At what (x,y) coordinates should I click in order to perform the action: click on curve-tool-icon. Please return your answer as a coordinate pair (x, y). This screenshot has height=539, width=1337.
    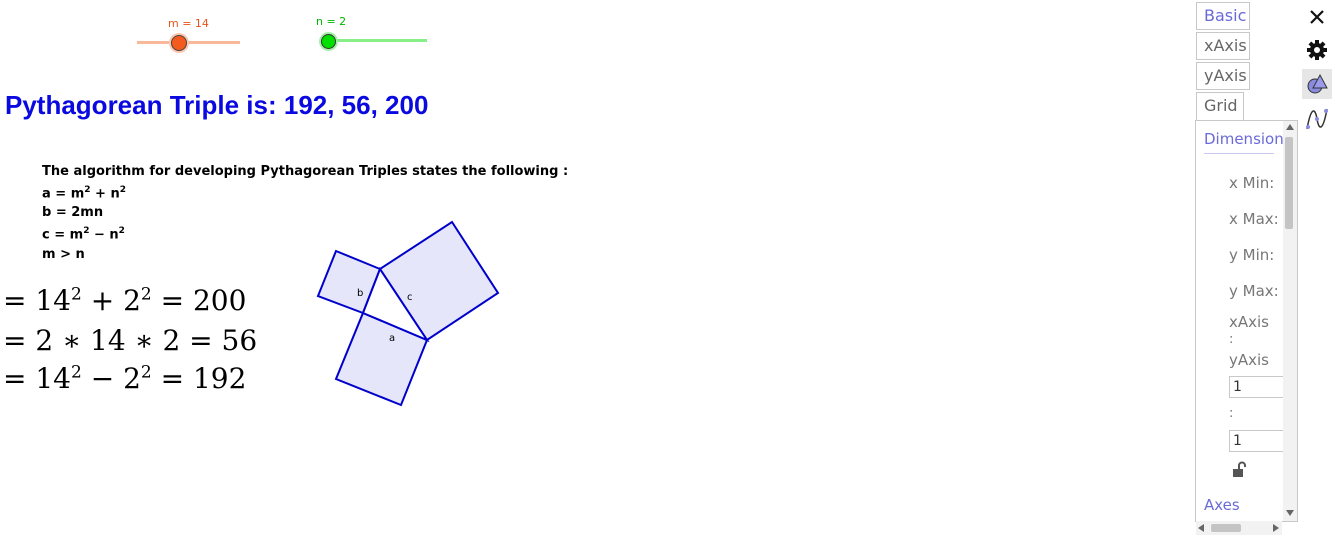
    Looking at the image, I should click on (1317, 119).